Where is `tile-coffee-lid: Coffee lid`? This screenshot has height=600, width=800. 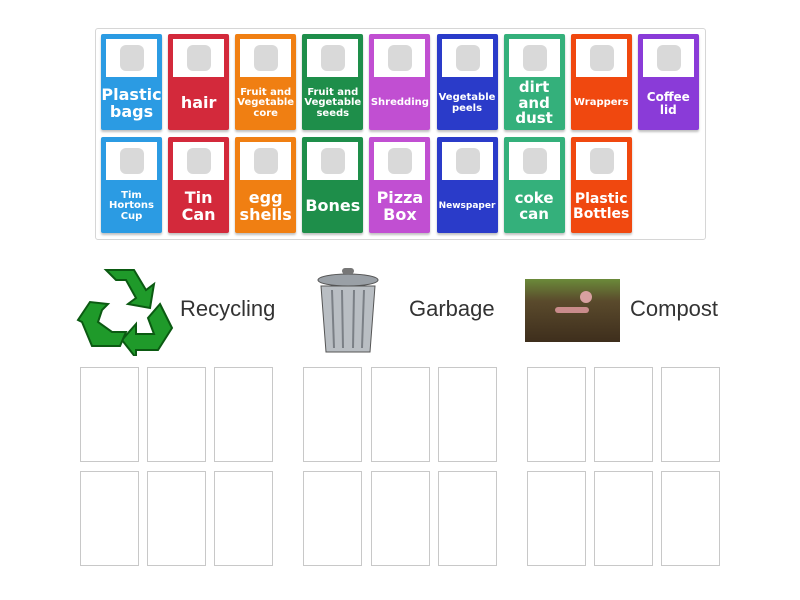 tile-coffee-lid: Coffee lid is located at coordinates (668, 82).